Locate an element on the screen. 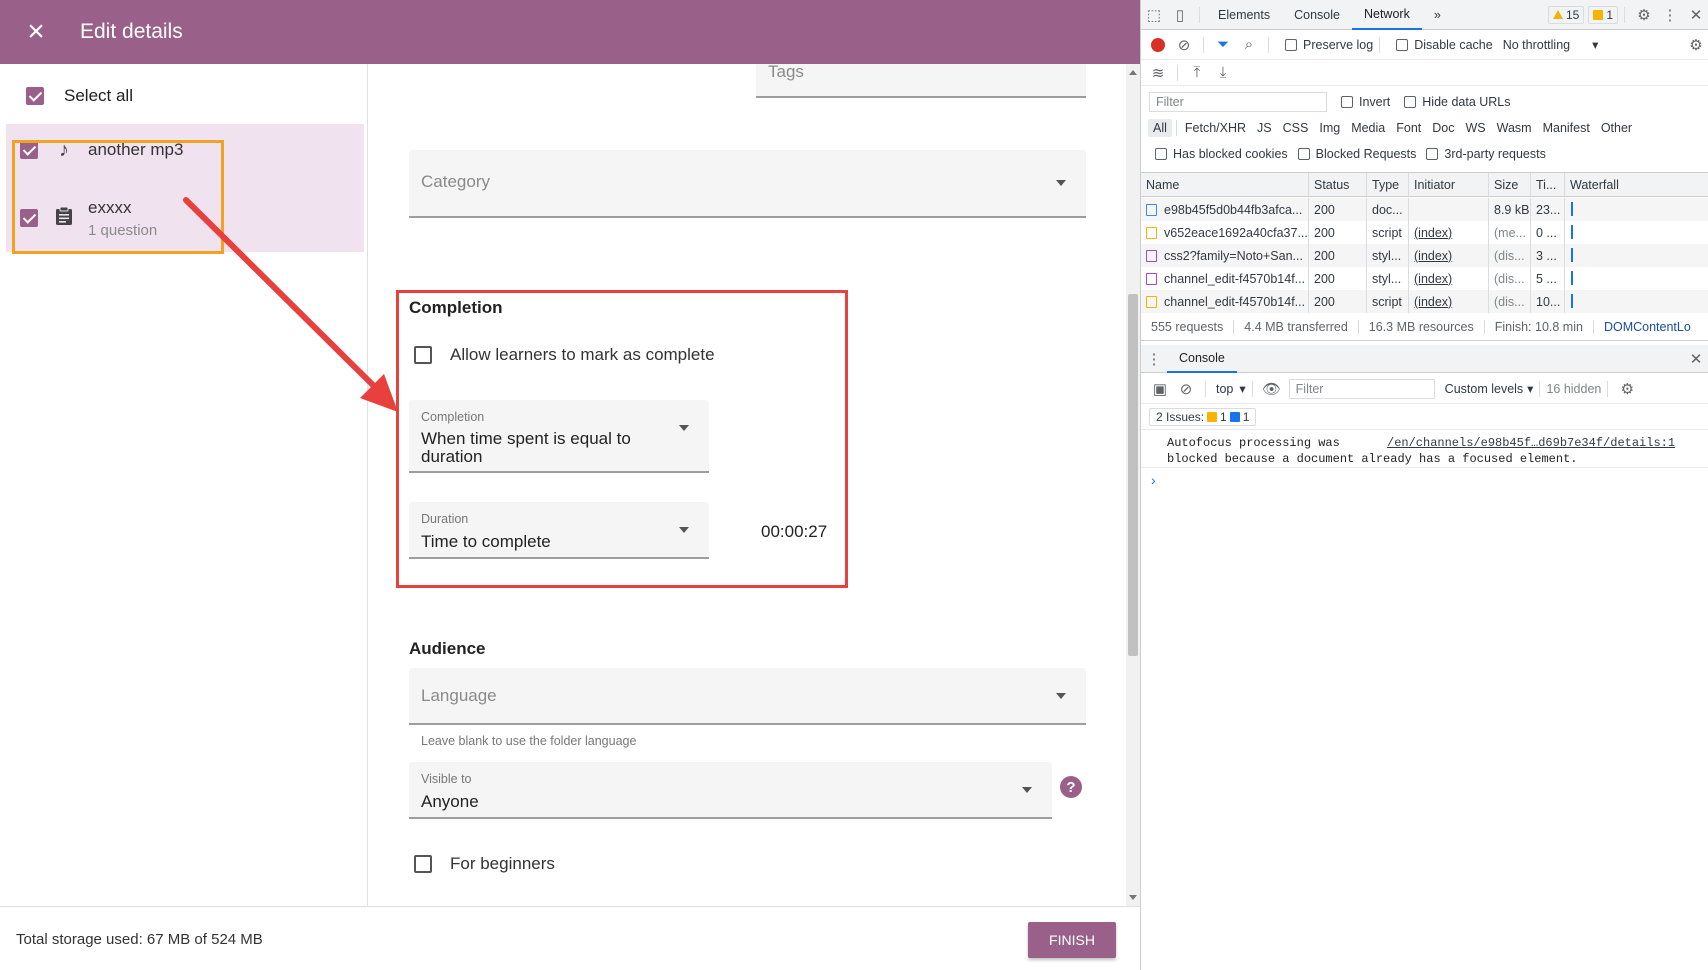 This screenshot has height=970, width=1708. language-select: Language is located at coordinates (747, 696).